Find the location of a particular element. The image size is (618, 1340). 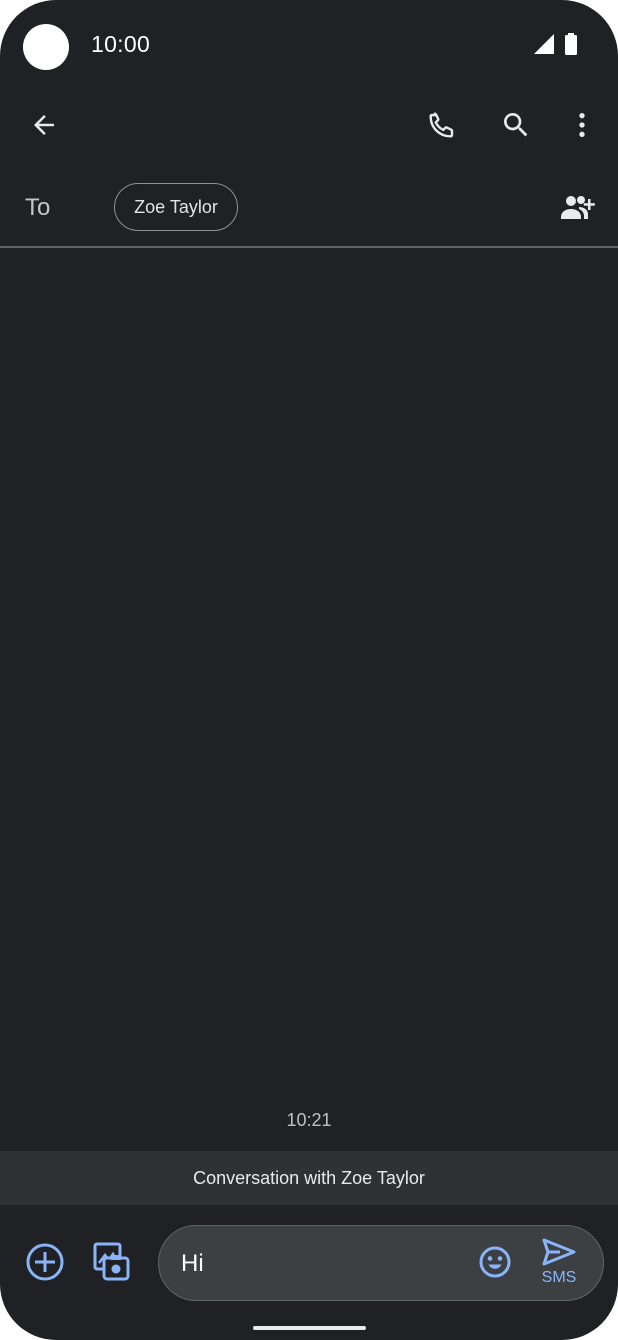

send-button: SMS is located at coordinates (559, 1266).